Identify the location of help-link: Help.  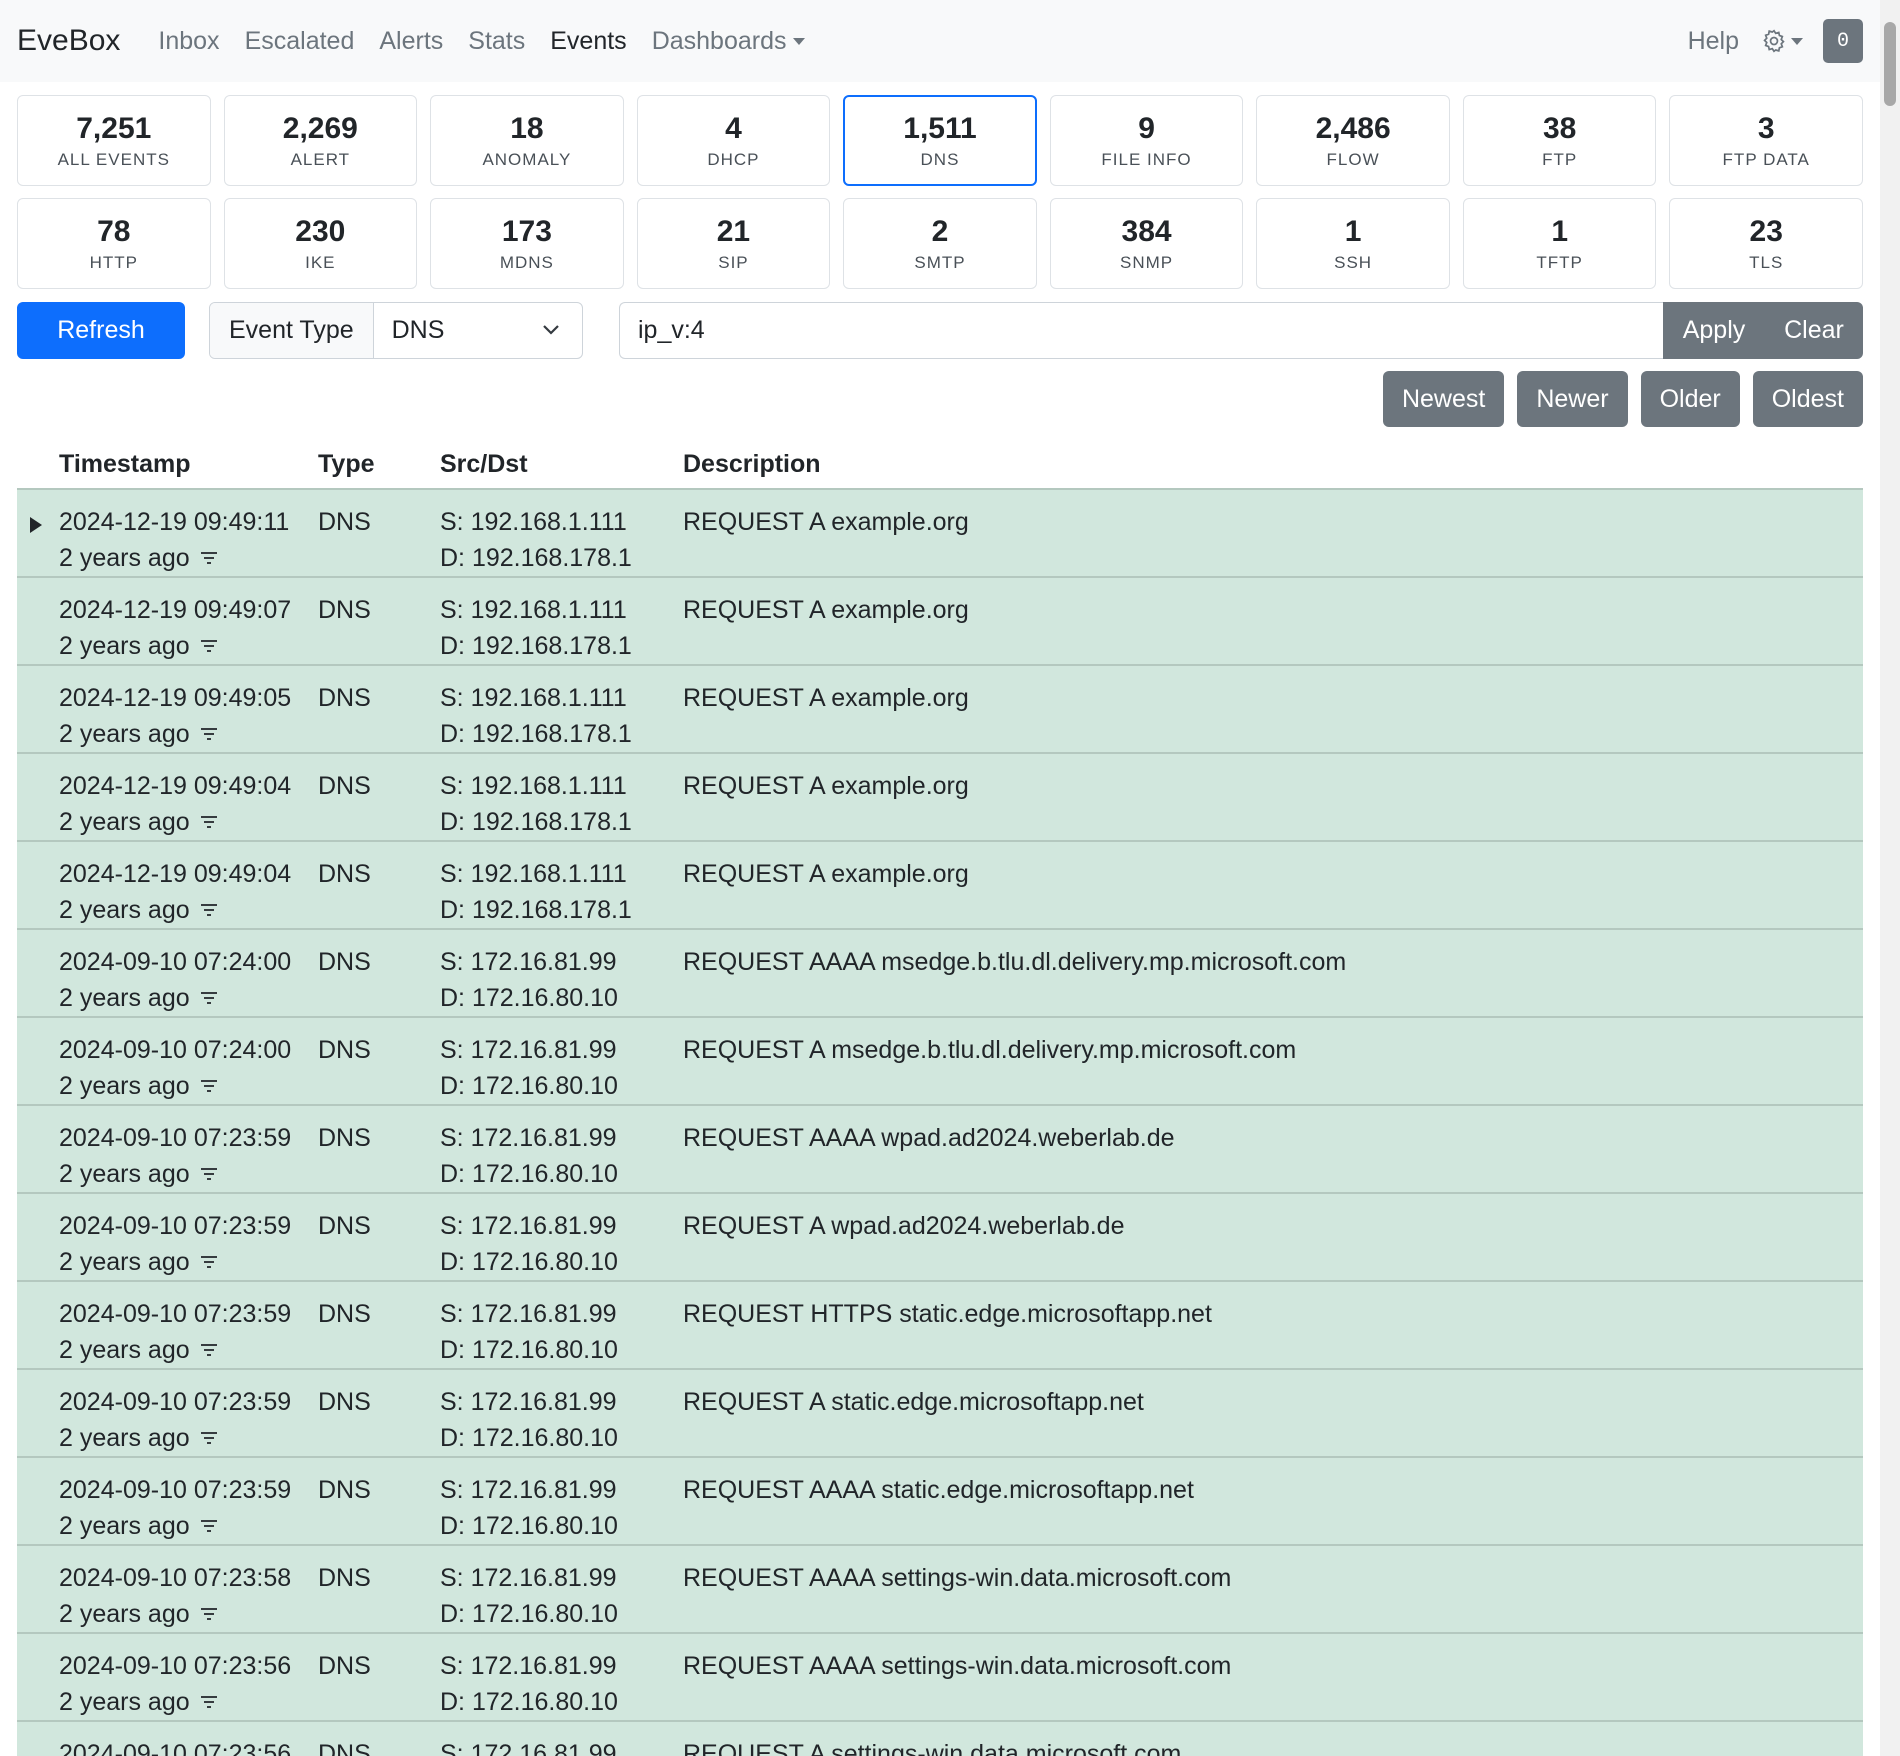
(1713, 41).